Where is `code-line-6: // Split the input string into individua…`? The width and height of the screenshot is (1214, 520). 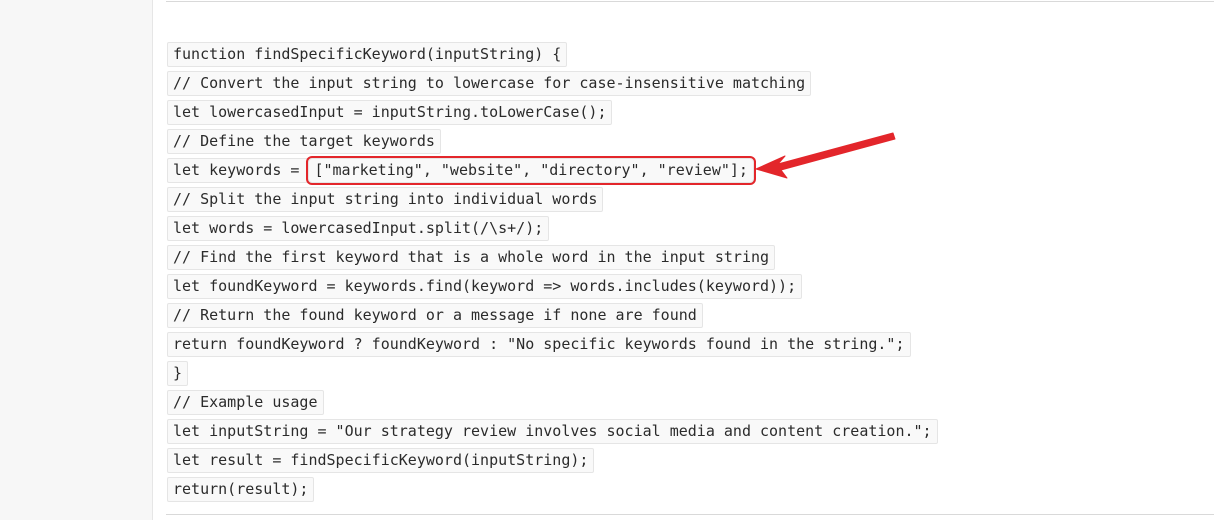 code-line-6: // Split the input string into individua… is located at coordinates (552, 200).